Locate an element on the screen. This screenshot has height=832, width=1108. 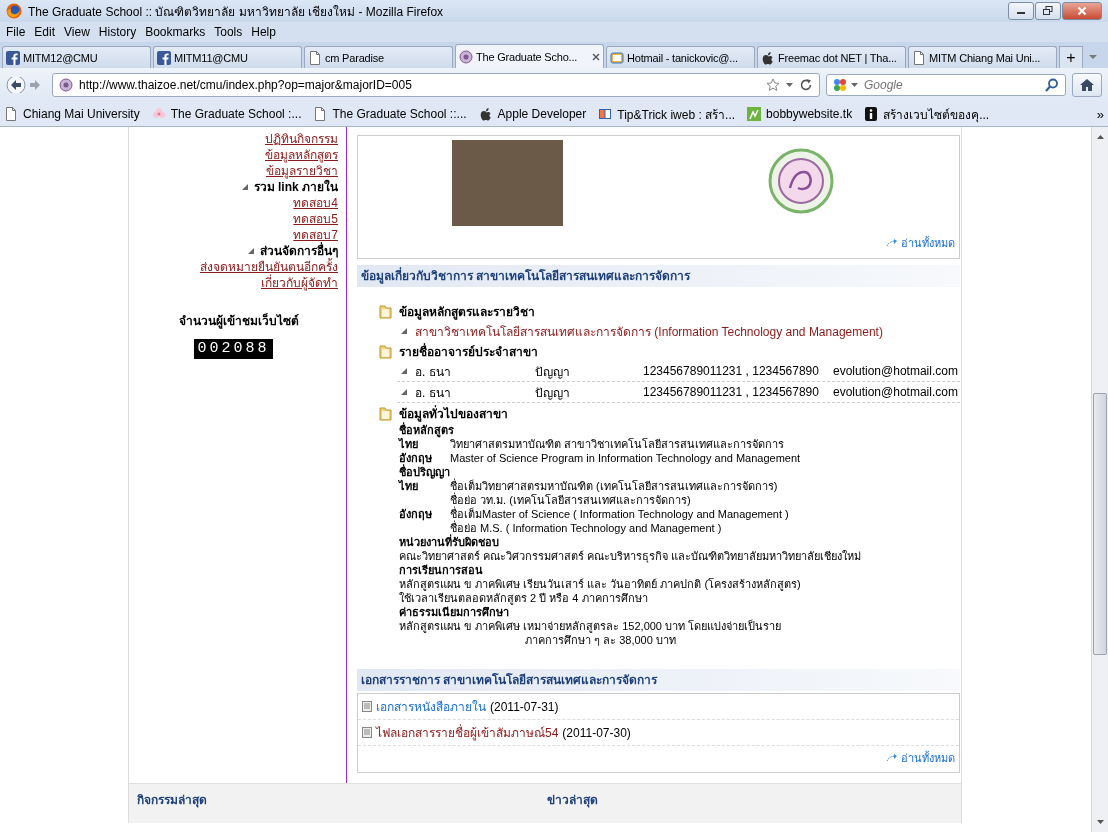
info-heading: หน่วยงานที่รับผิดชอบ is located at coordinates (449, 542).